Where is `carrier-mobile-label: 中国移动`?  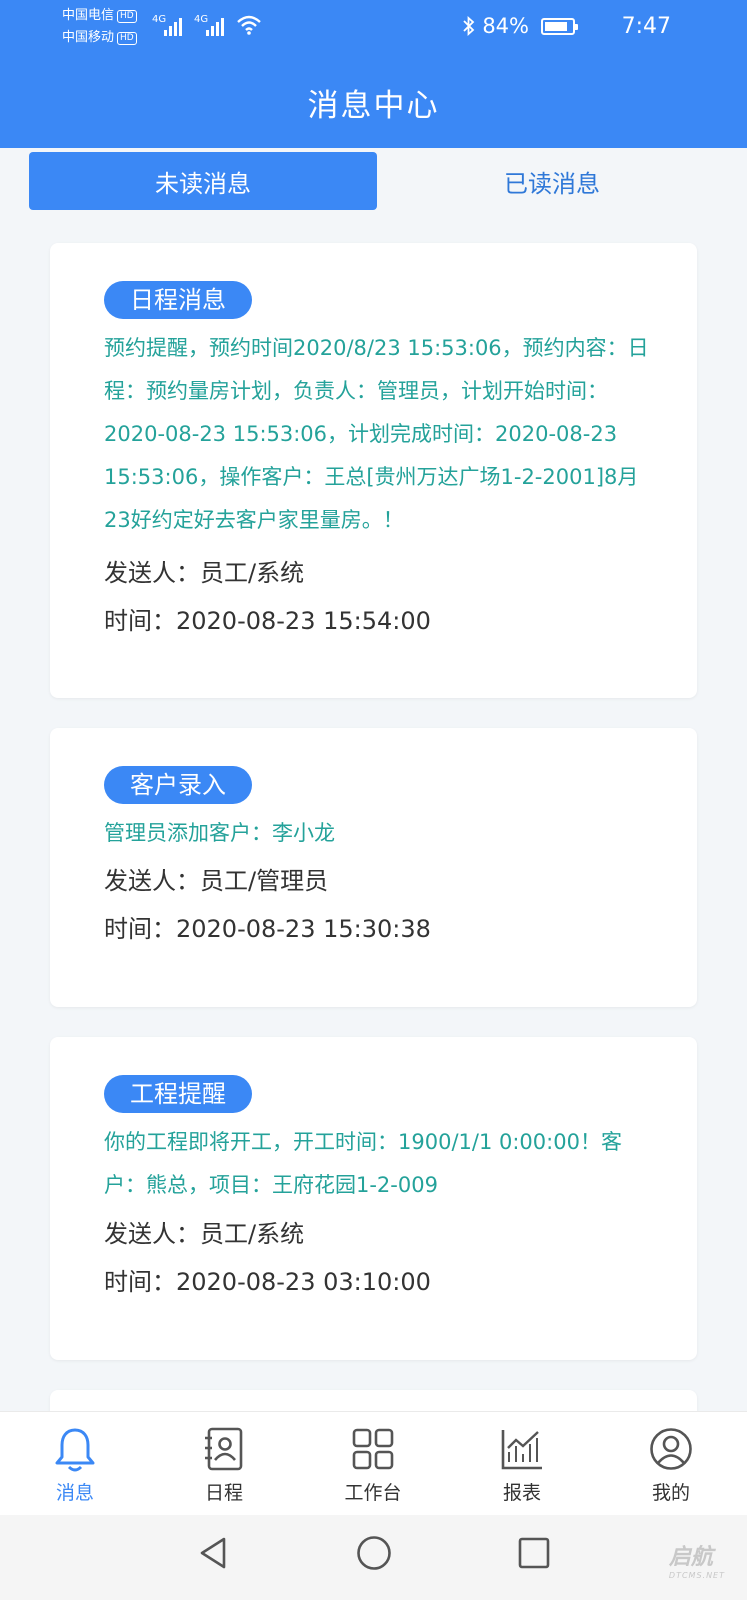 carrier-mobile-label: 中国移动 is located at coordinates (88, 37).